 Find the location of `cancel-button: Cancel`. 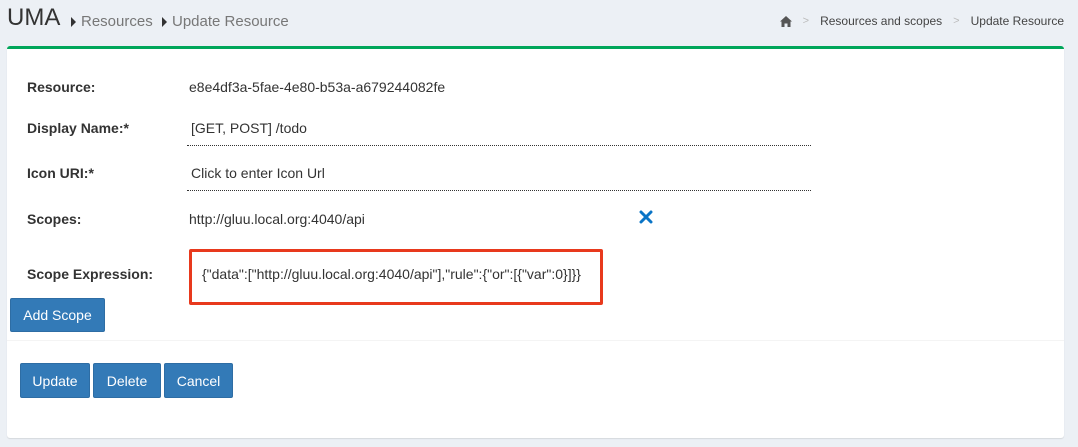

cancel-button: Cancel is located at coordinates (198, 380).